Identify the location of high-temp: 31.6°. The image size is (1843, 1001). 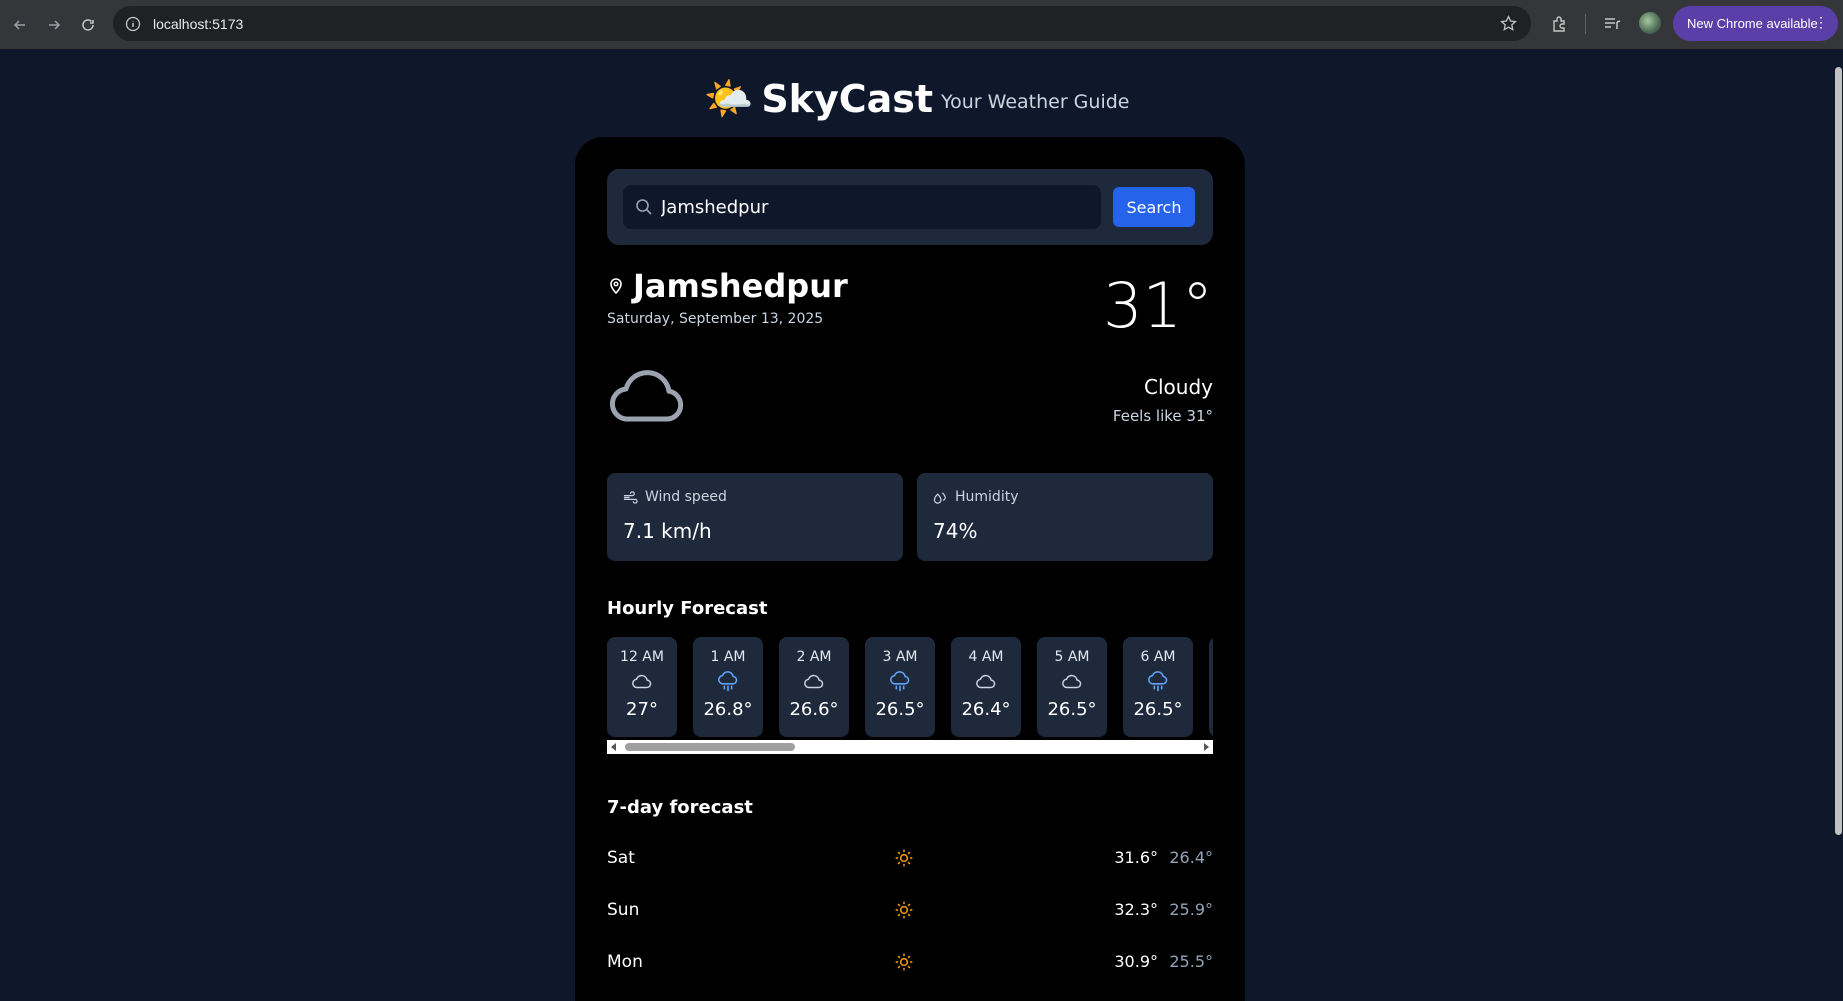
(1136, 857).